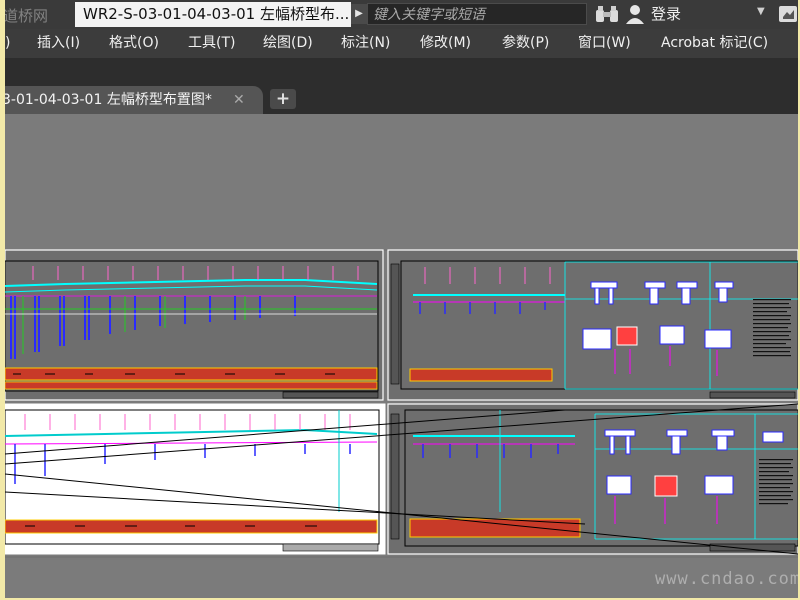 This screenshot has width=800, height=600. I want to click on chevron-down-icon: ▼, so click(761, 11).